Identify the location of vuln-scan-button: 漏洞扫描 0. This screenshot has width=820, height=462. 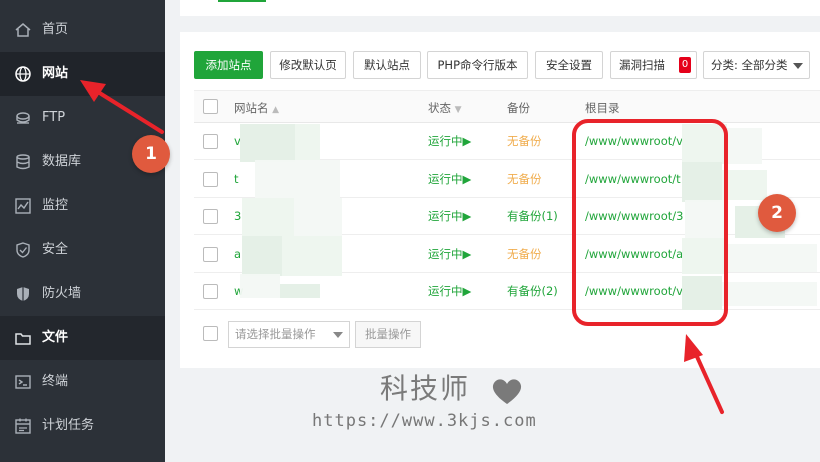
(653, 65).